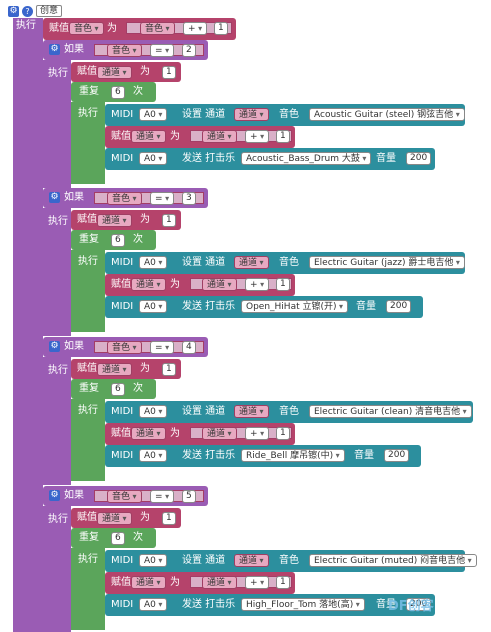  What do you see at coordinates (189, 496) in the screenshot?
I see `compare-value: 5` at bounding box center [189, 496].